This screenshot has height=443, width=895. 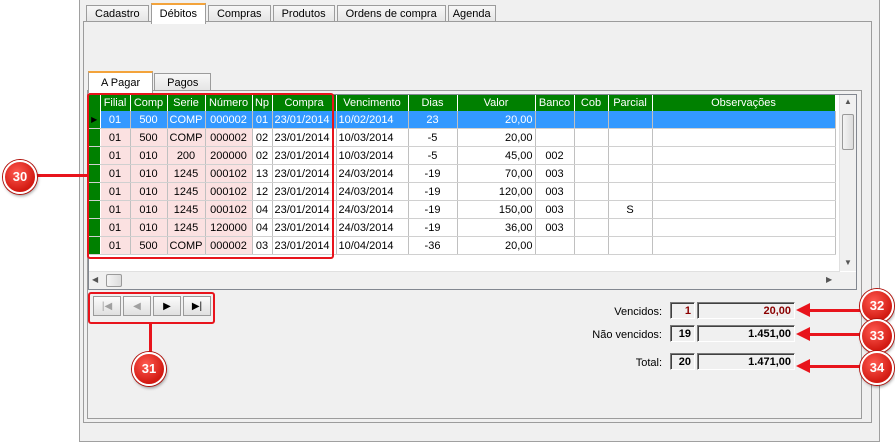 I want to click on column-header: Banco, so click(x=555, y=103).